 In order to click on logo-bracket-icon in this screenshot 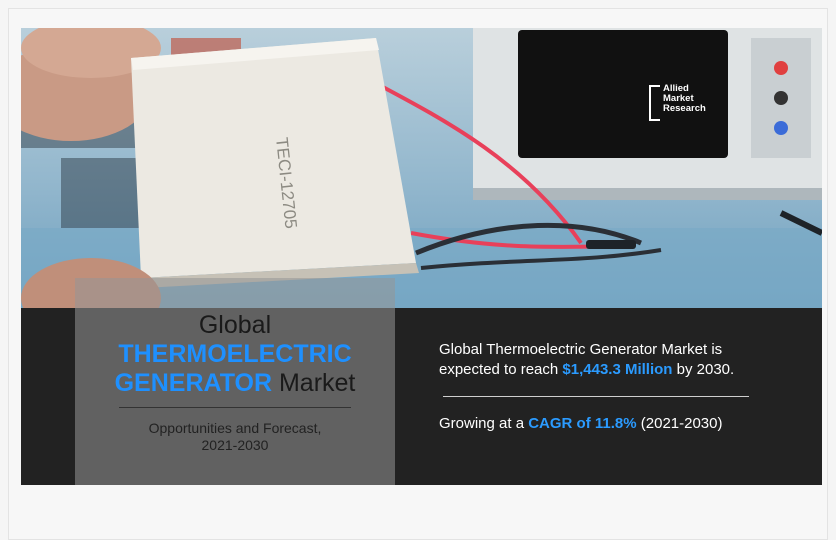, I will do `click(654, 103)`.